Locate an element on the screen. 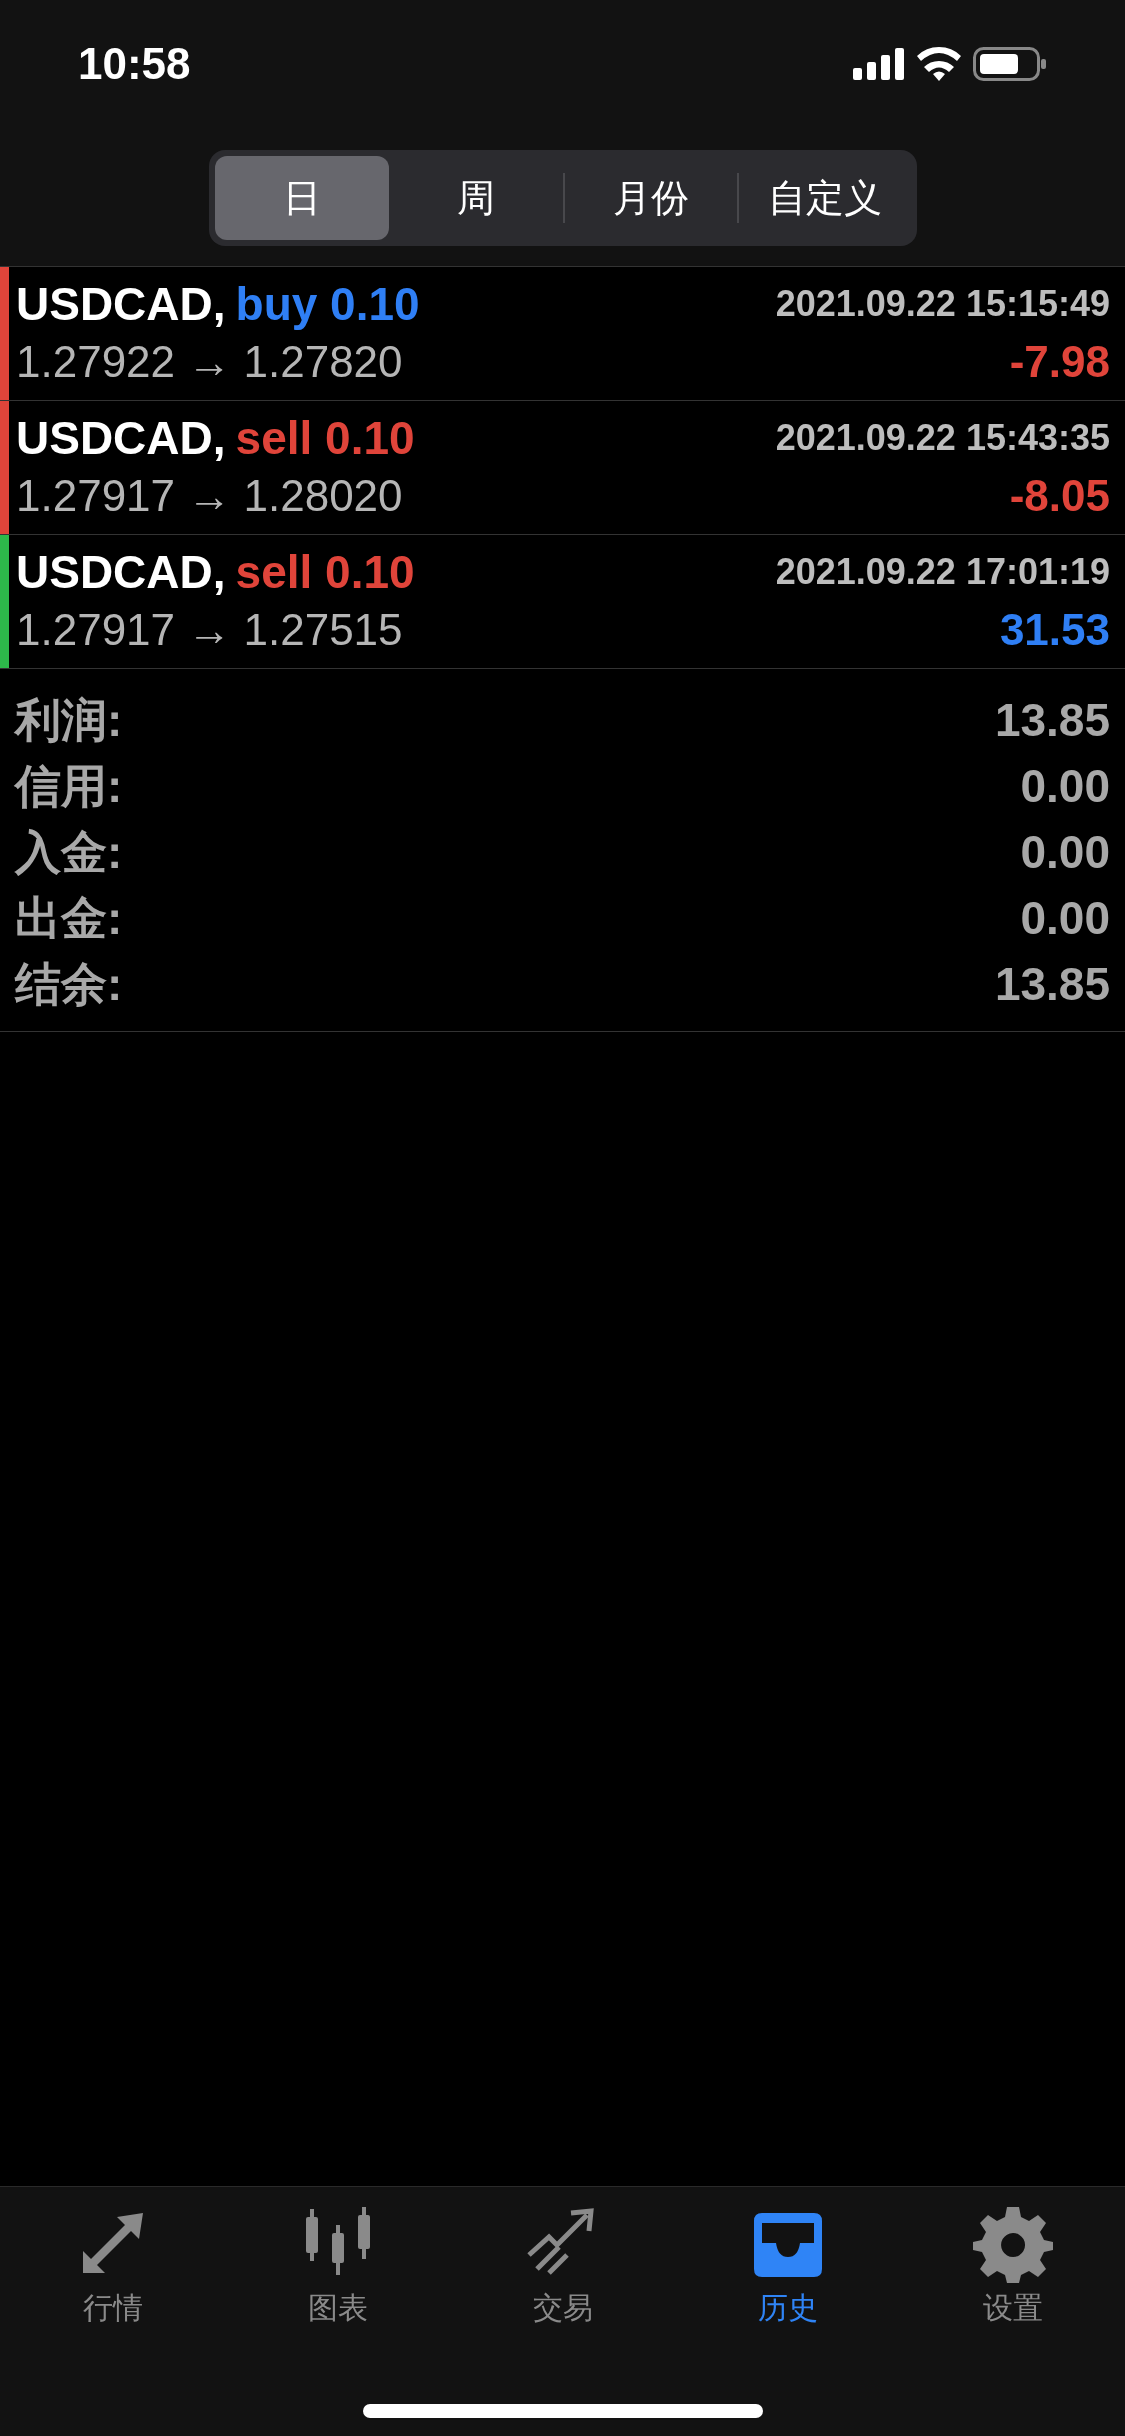  summary-label: 出金: is located at coordinates (69, 918).